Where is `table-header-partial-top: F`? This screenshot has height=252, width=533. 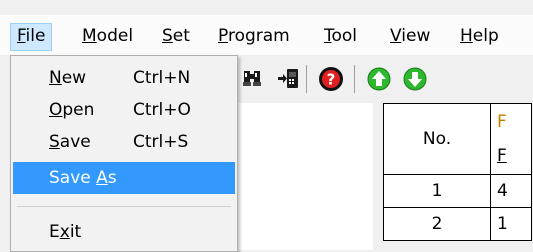 table-header-partial-top: F is located at coordinates (502, 122).